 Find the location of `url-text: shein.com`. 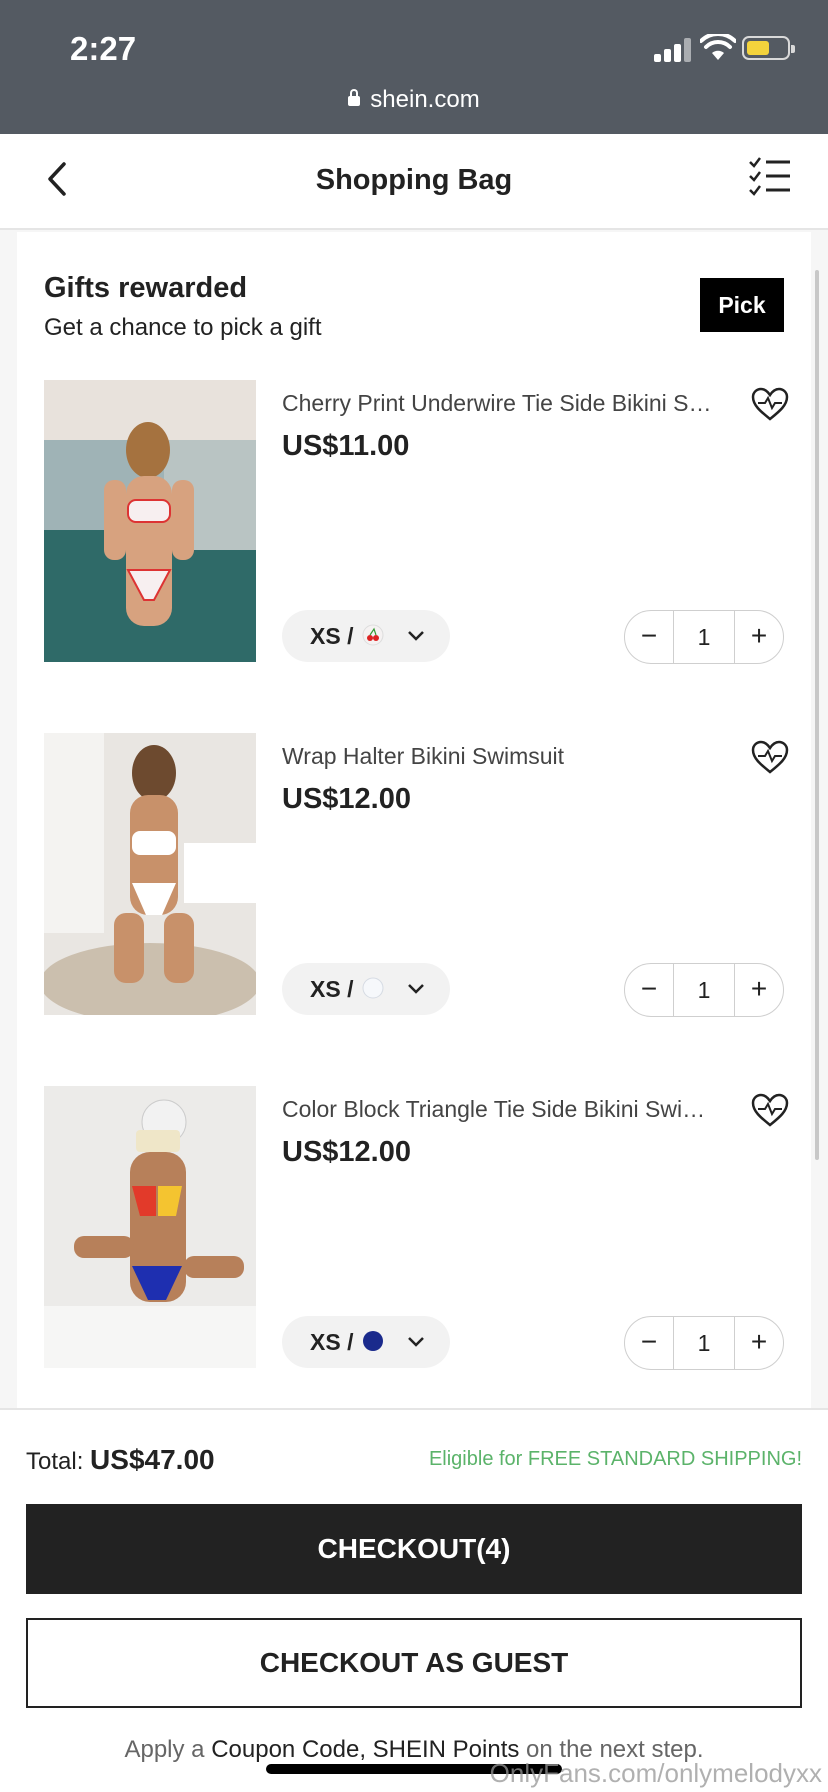

url-text: shein.com is located at coordinates (425, 99).